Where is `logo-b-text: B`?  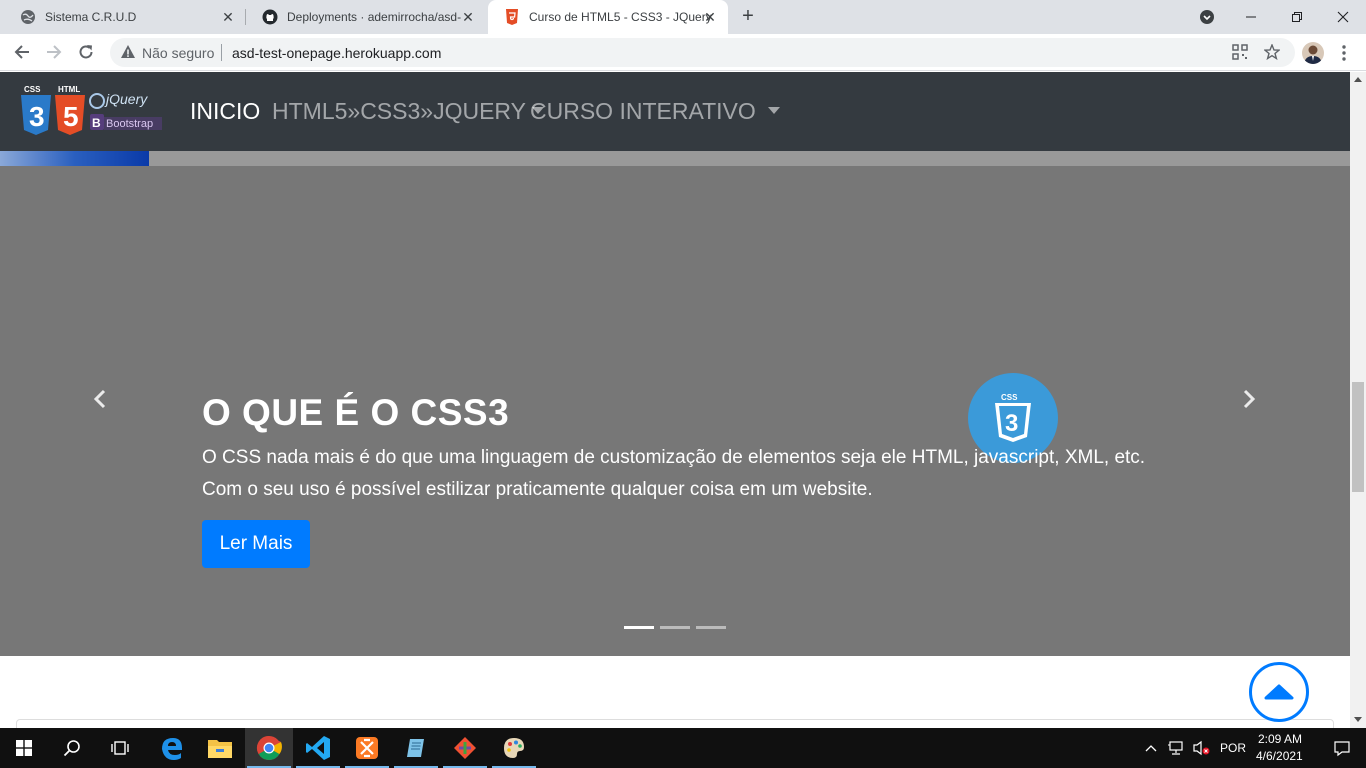
logo-b-text: B is located at coordinates (96, 123).